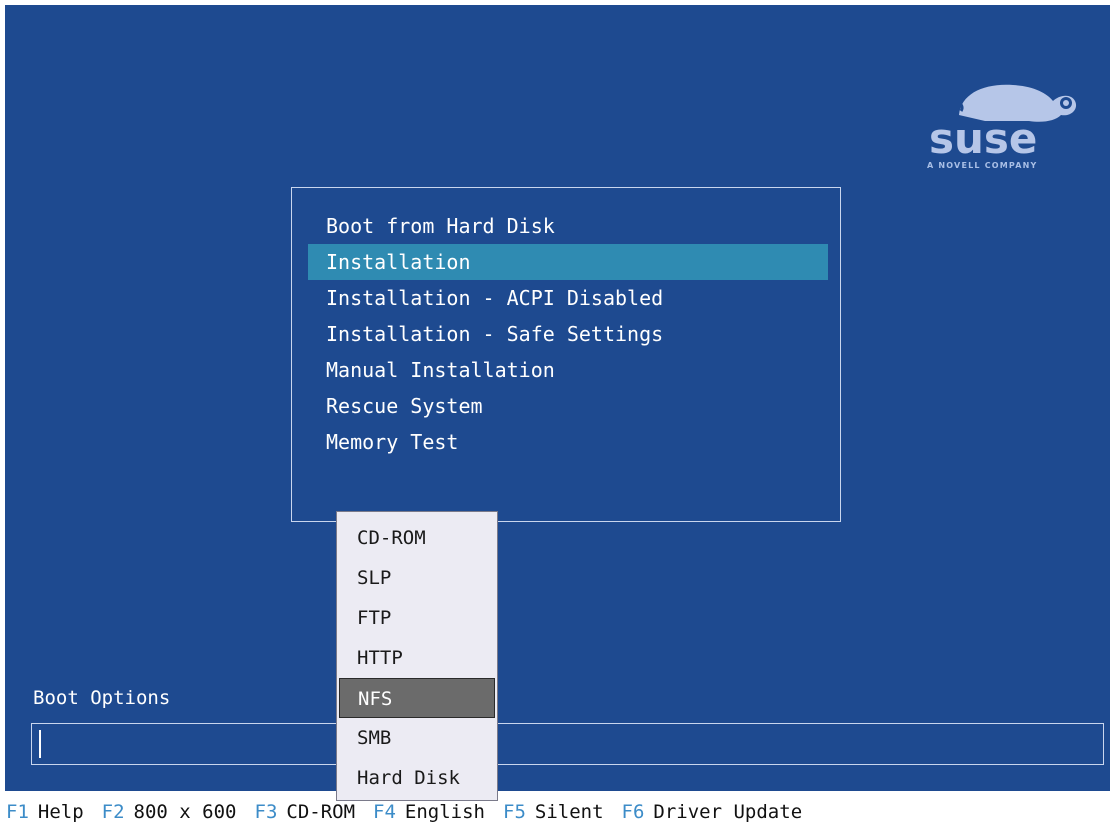 Image resolution: width=1110 pixels, height=836 pixels. Describe the element at coordinates (40, 744) in the screenshot. I see `text-cursor` at that location.